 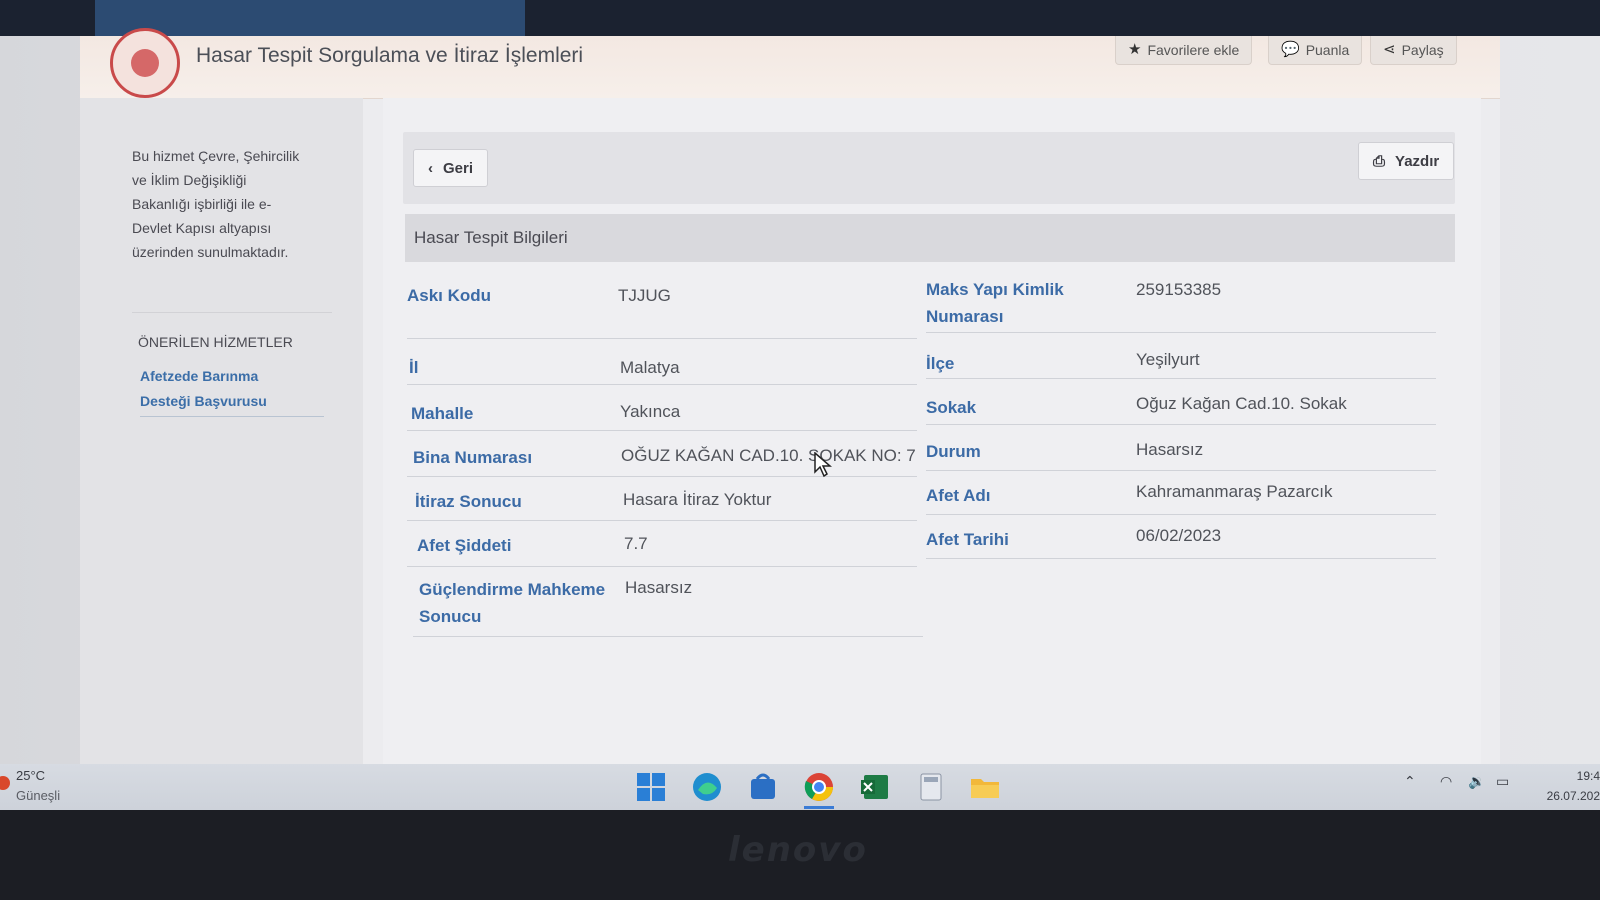 I want to click on durum-label: Durum, so click(x=953, y=451).